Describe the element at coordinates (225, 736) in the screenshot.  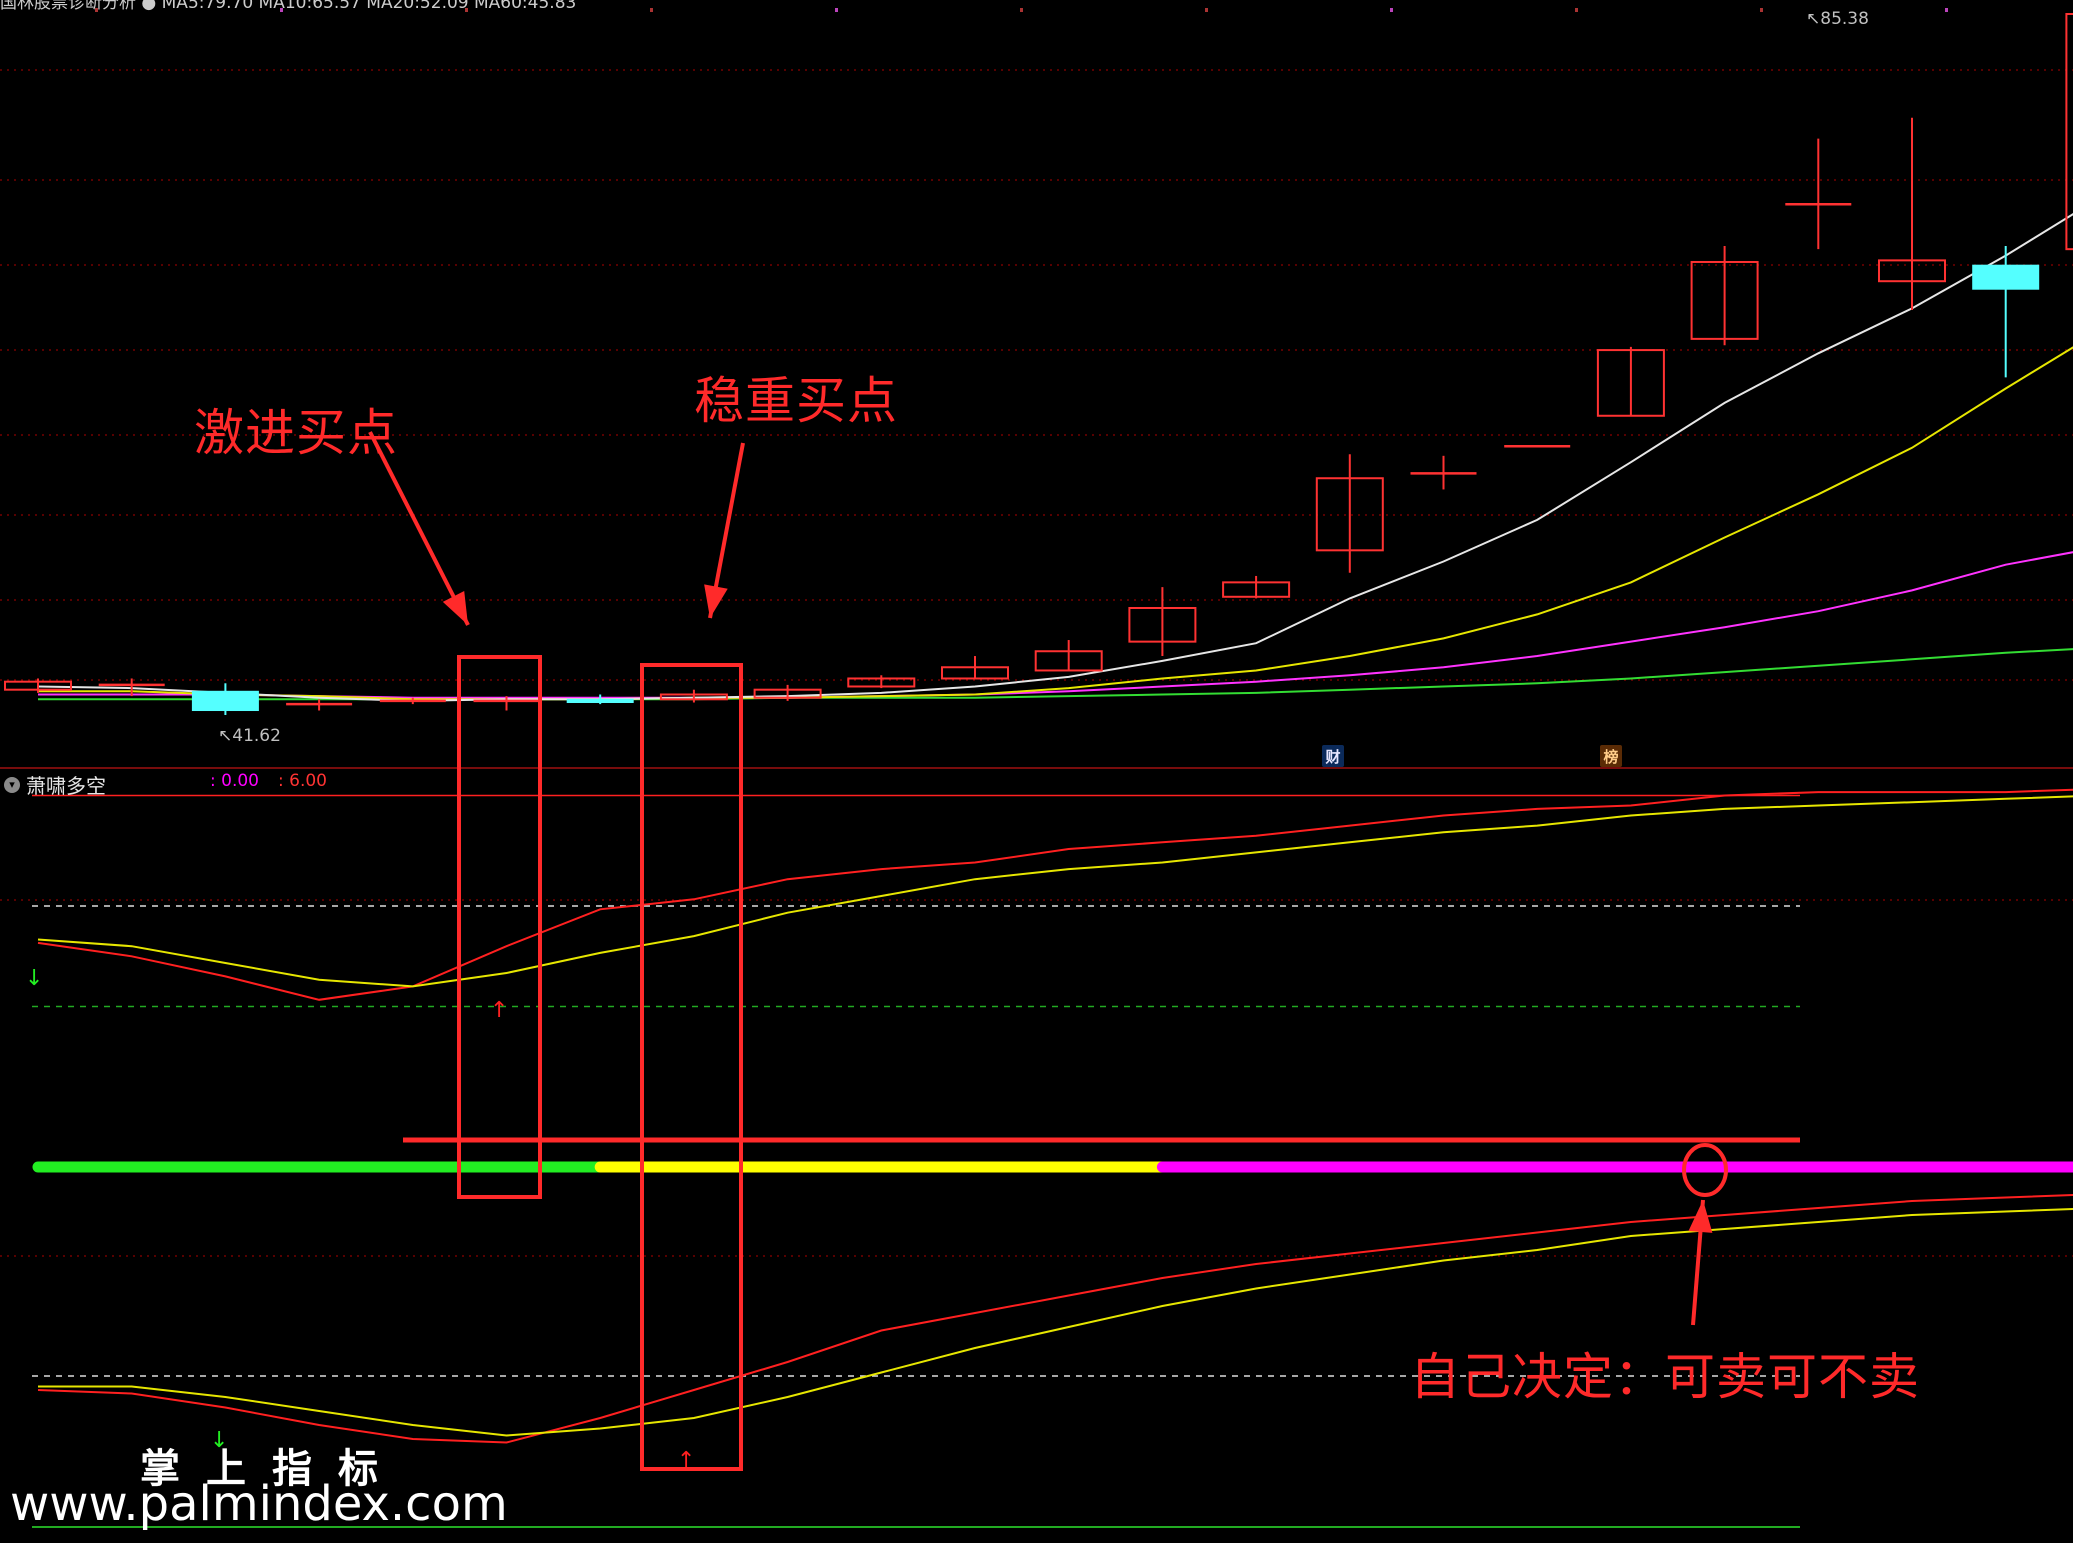
I see `low-price-arrow-icon: ↖` at that location.